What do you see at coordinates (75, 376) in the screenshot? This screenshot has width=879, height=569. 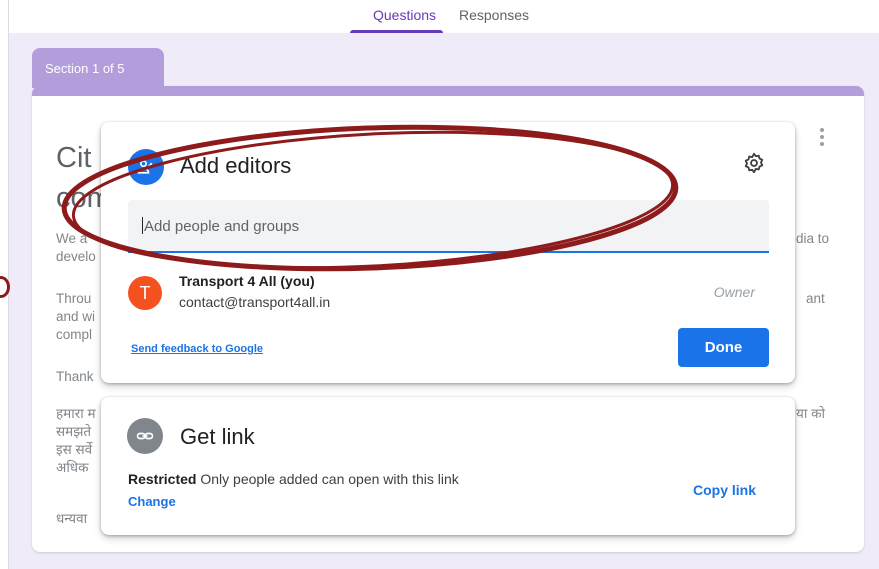 I see `description-para-3: Thank` at bounding box center [75, 376].